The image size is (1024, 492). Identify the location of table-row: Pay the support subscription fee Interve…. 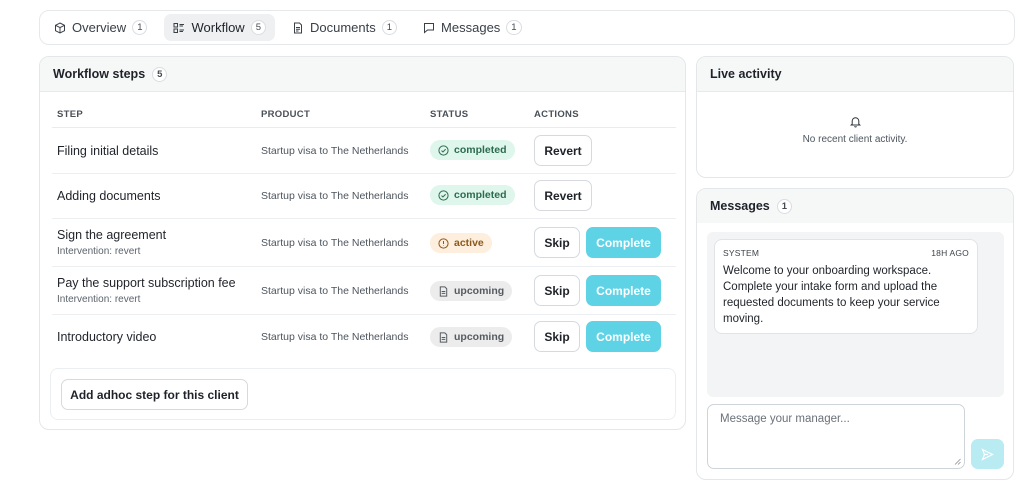
(364, 291).